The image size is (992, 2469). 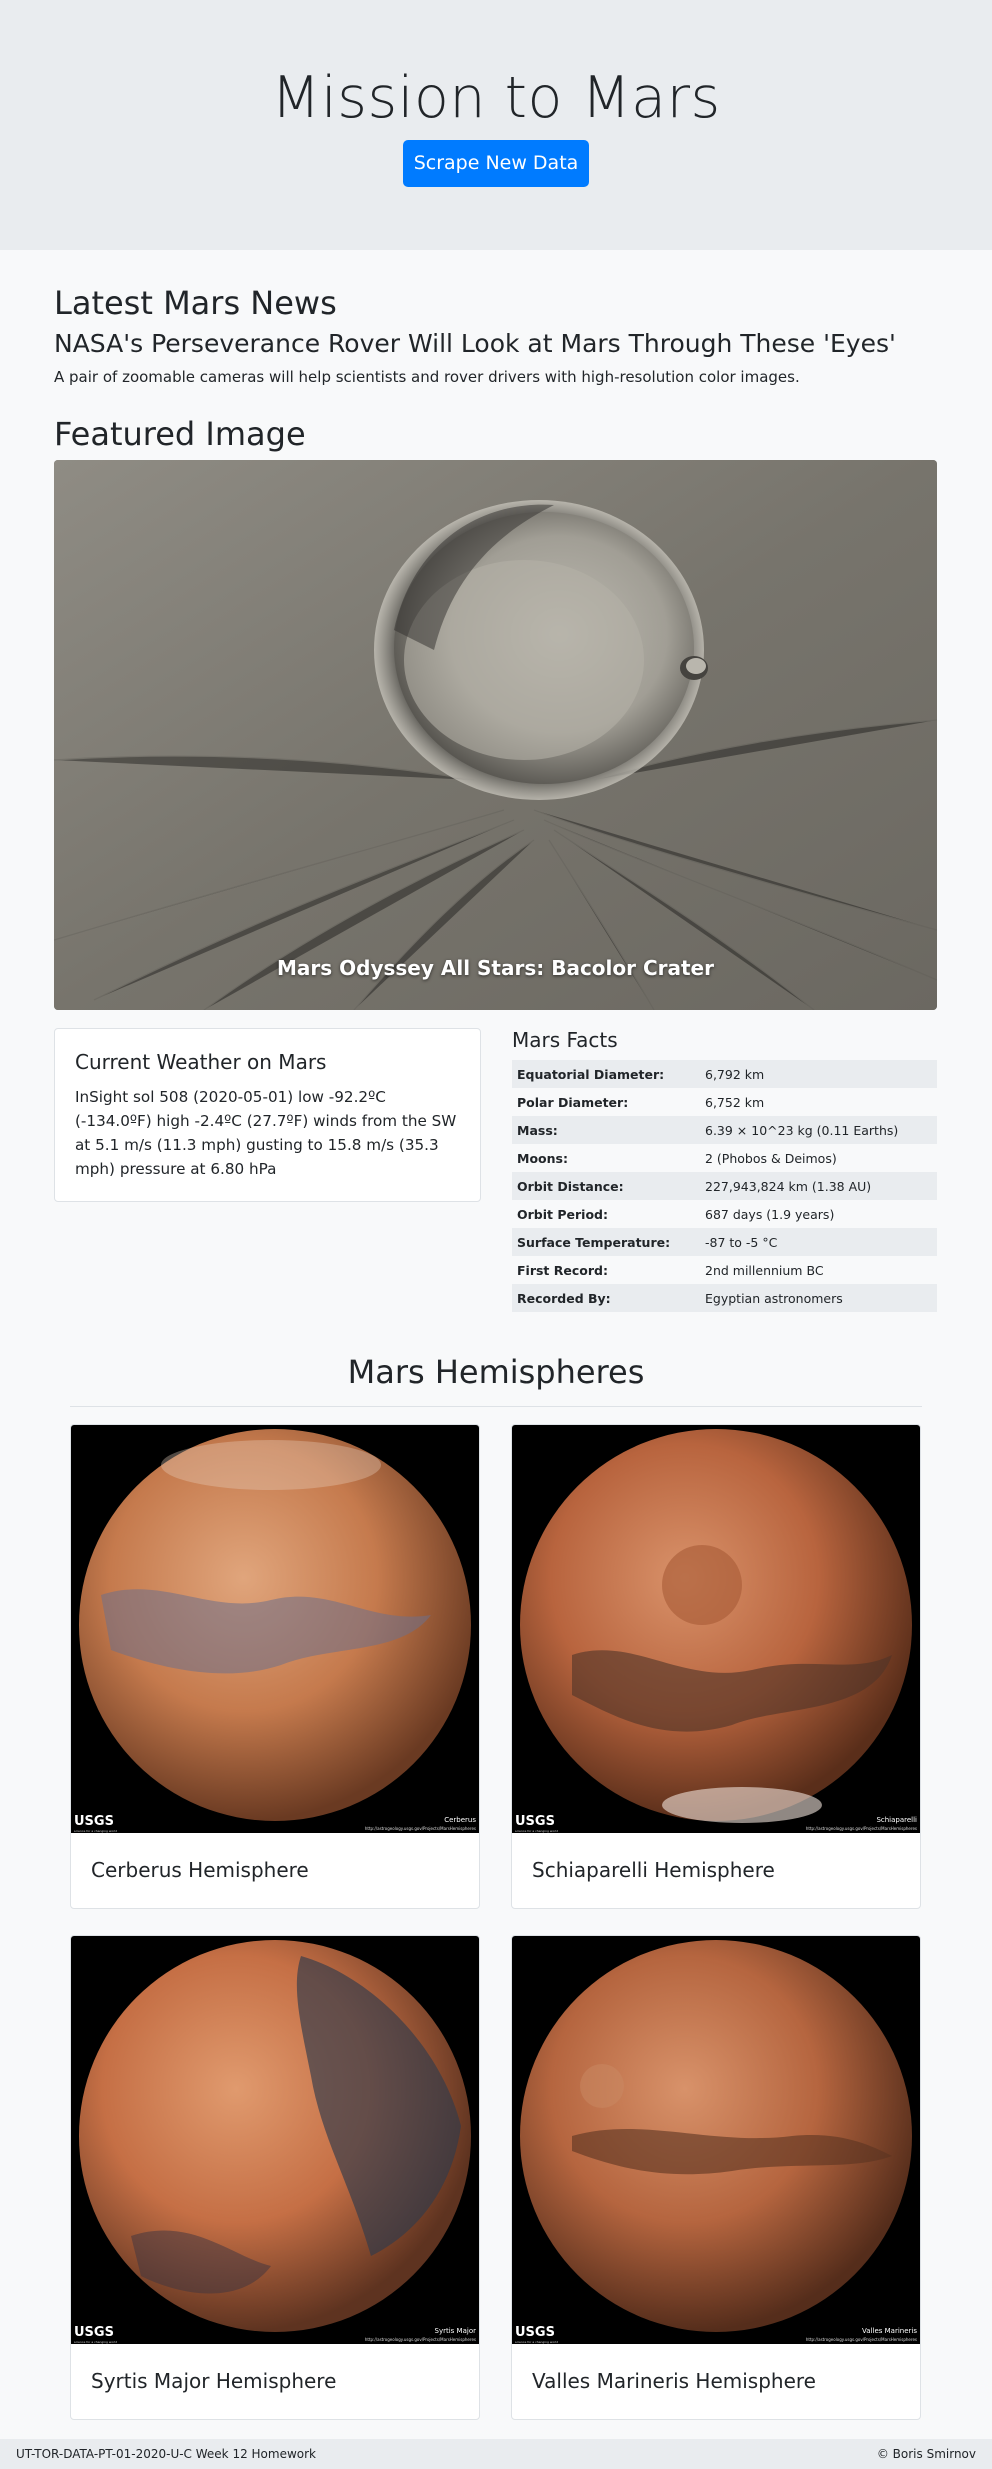 What do you see at coordinates (180, 434) in the screenshot?
I see `featured-image-heading: Featured Image` at bounding box center [180, 434].